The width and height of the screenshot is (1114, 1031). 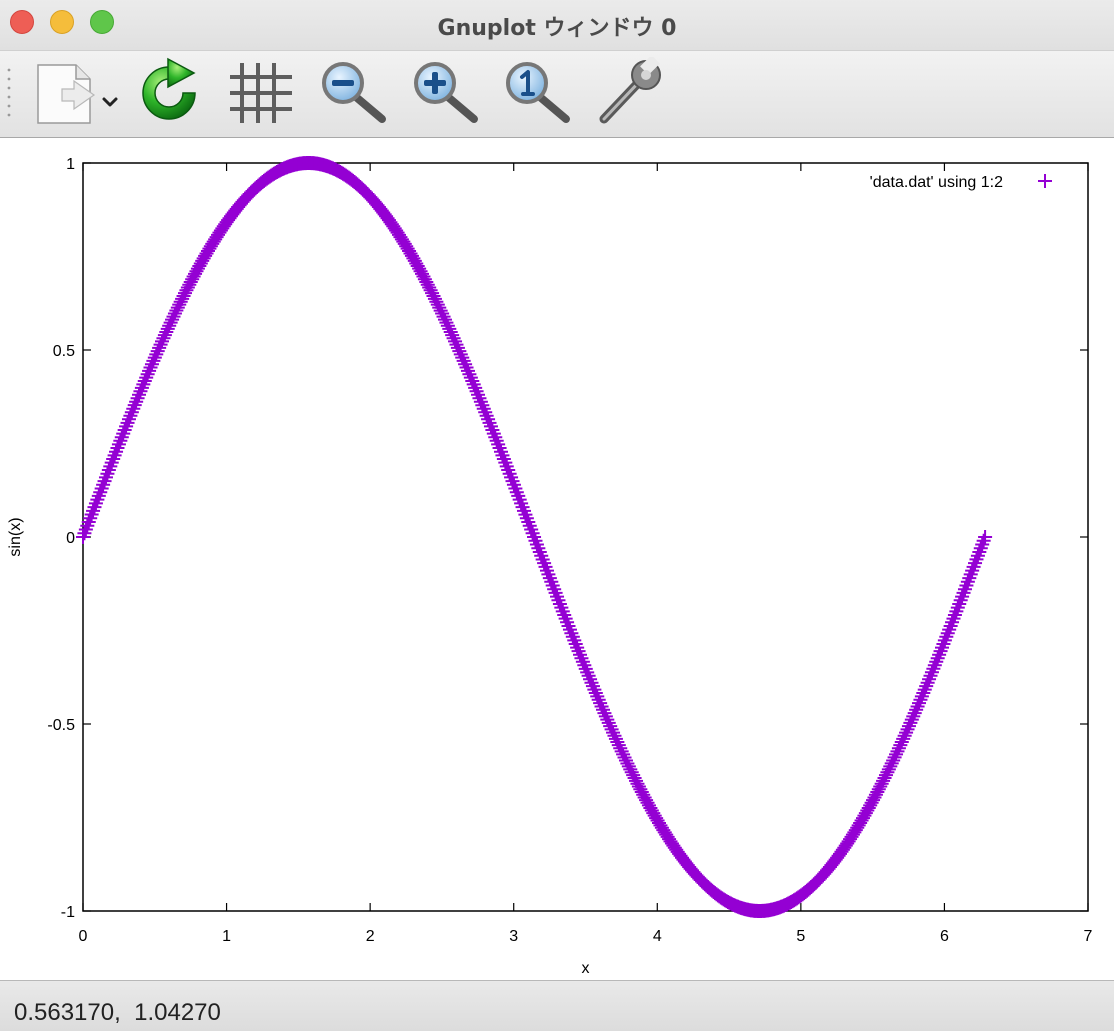 What do you see at coordinates (800, 936) in the screenshot?
I see `x-tick-label: 5` at bounding box center [800, 936].